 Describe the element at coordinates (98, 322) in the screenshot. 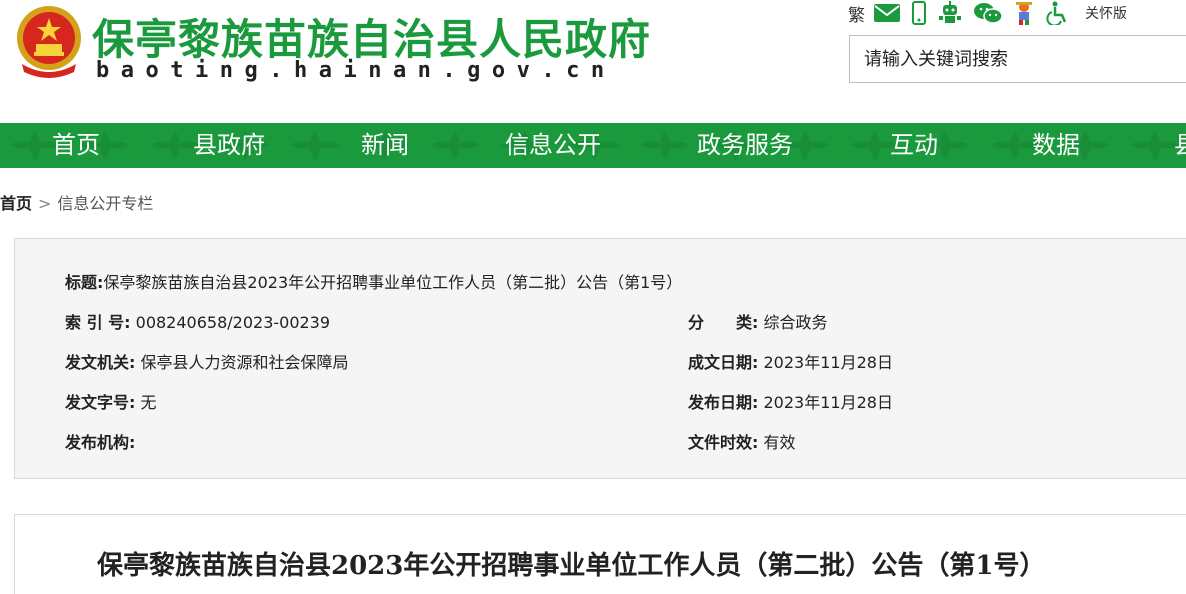

I see `info-index-label: 索 引 号:` at that location.